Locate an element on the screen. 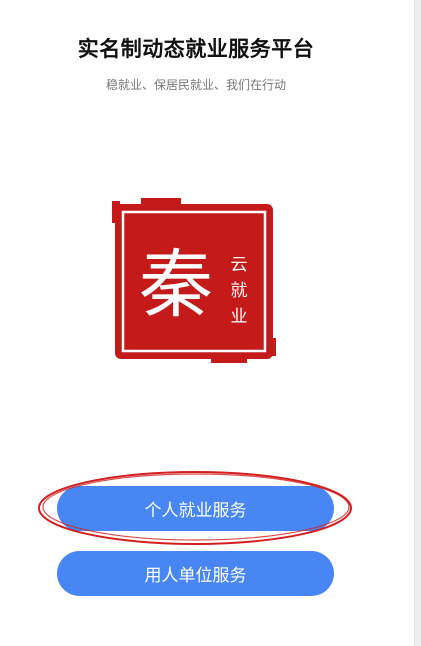 Image resolution: width=421 pixels, height=646 pixels. seal-main-glyph: 秦 is located at coordinates (176, 285).